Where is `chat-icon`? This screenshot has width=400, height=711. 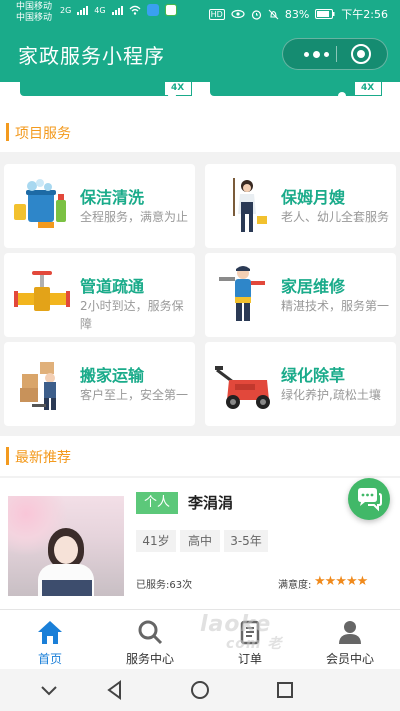
chat-icon is located at coordinates (370, 500).